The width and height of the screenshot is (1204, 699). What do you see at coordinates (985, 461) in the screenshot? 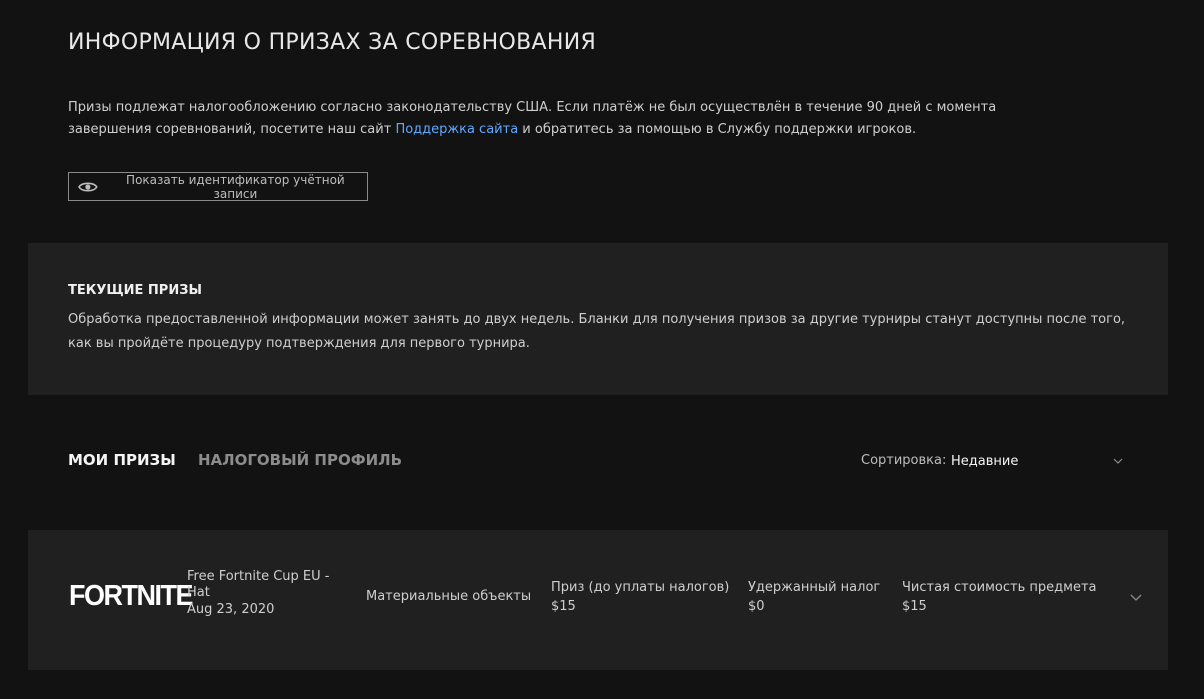
I see `sort-value: Недавние` at bounding box center [985, 461].